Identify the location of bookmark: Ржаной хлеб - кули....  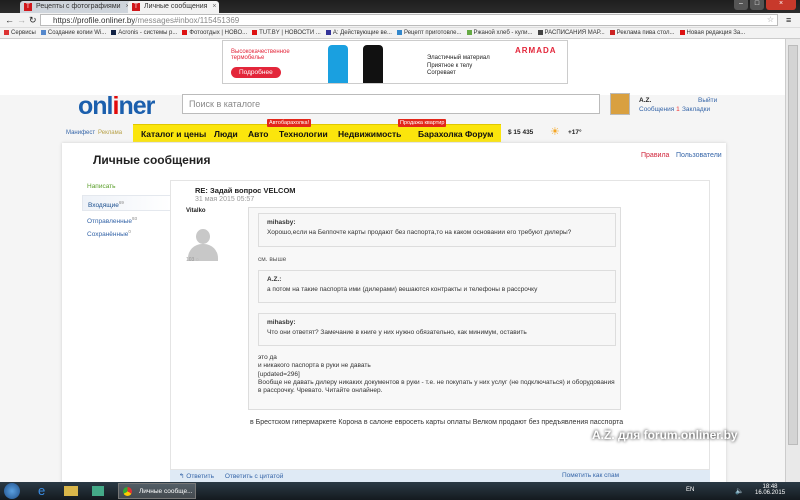
(499, 32).